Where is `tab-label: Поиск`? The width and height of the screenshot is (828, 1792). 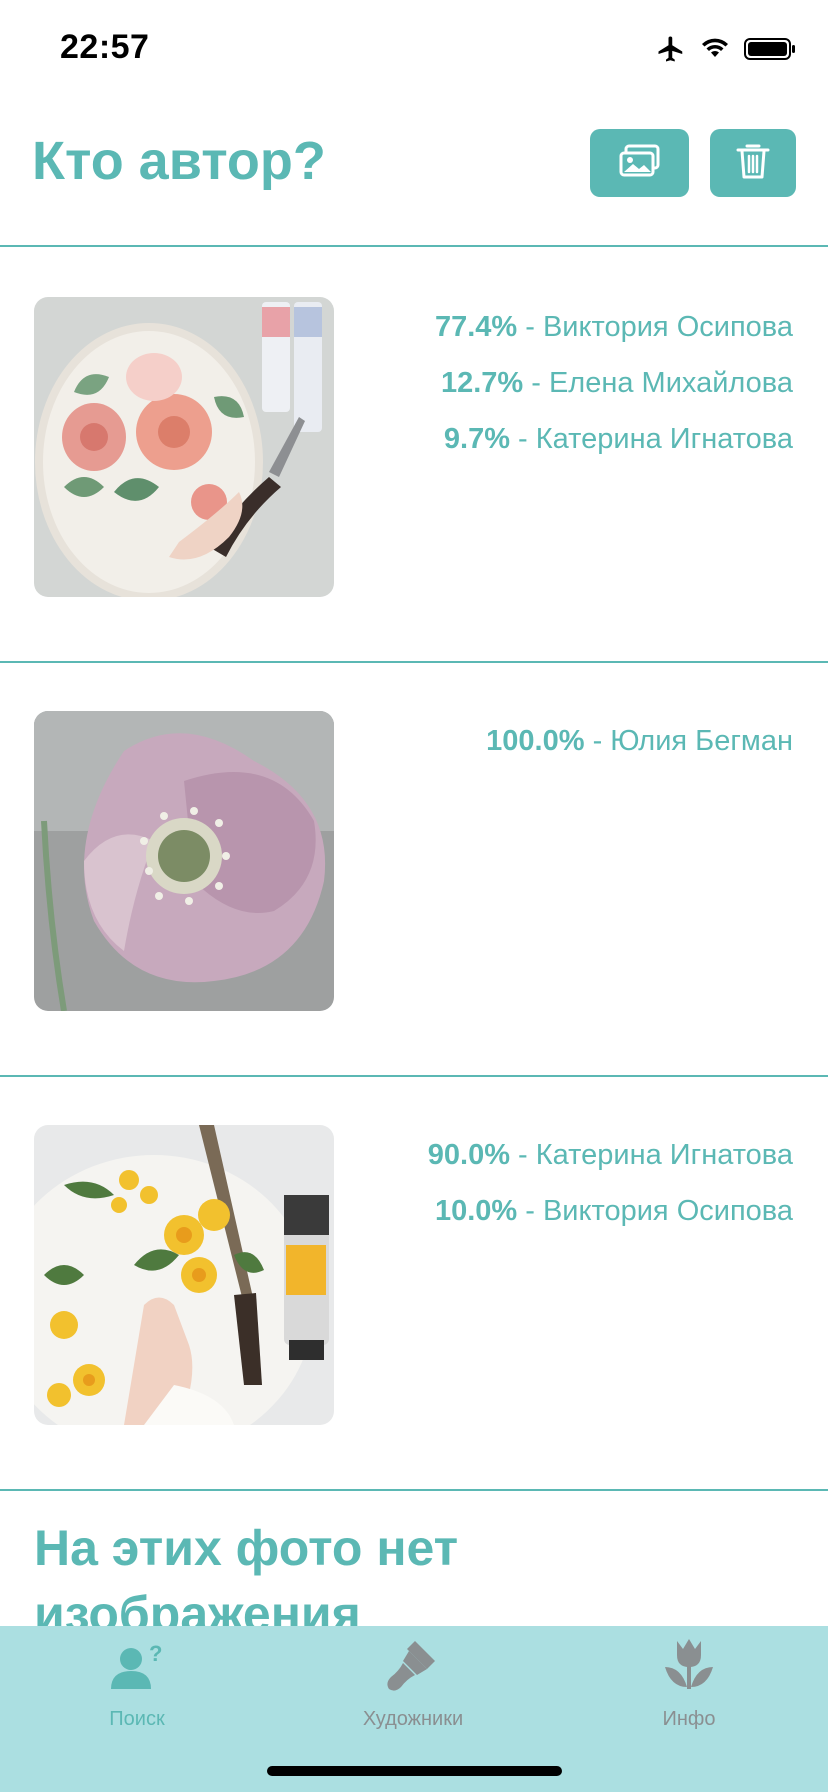
tab-label: Поиск is located at coordinates (137, 1719).